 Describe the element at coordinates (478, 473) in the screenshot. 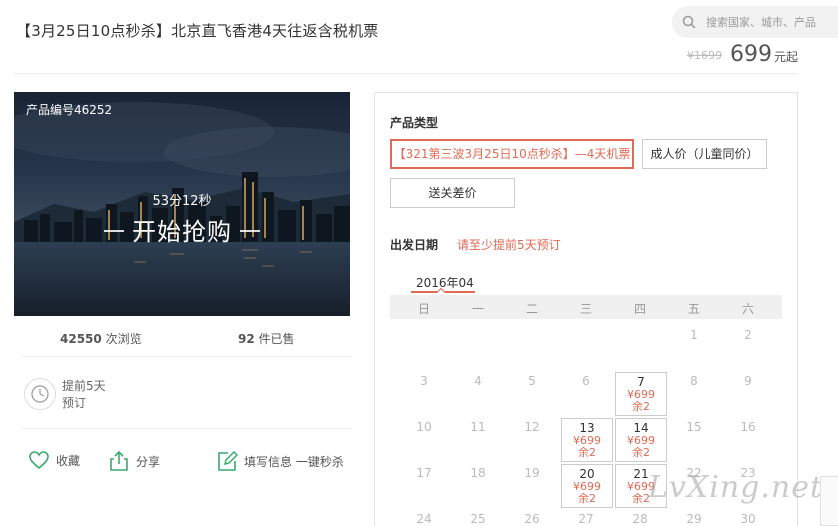

I see `calendar-day: 18` at that location.